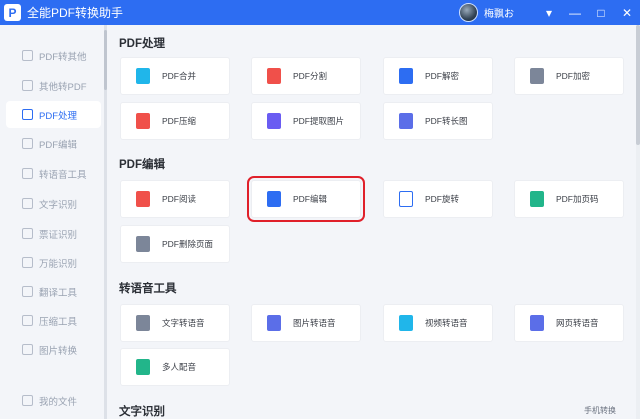 Image resolution: width=640 pixels, height=419 pixels. Describe the element at coordinates (27, 114) in the screenshot. I see `process-icon` at that location.